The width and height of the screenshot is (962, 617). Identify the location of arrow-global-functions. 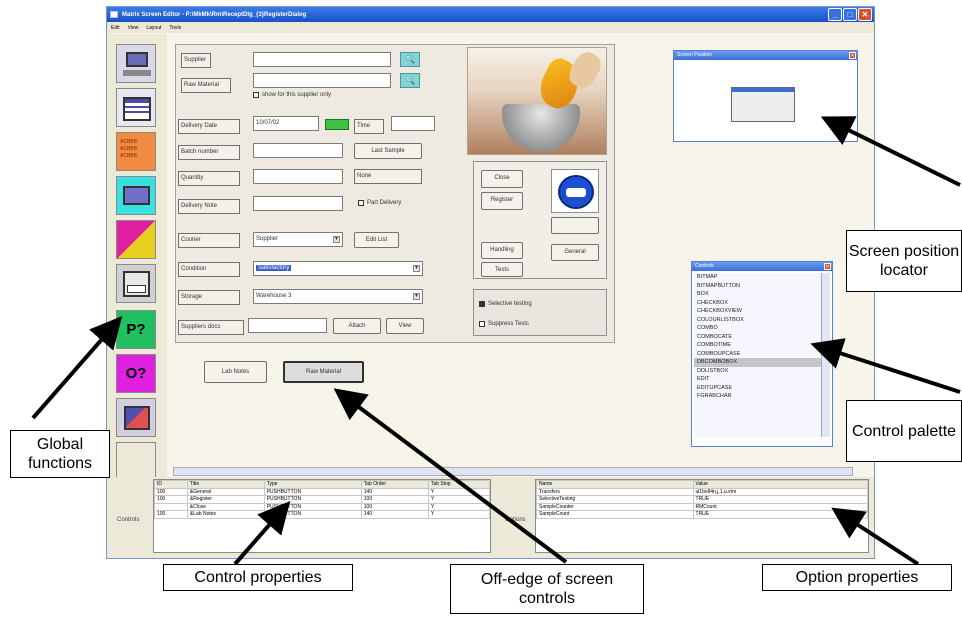
(77, 367).